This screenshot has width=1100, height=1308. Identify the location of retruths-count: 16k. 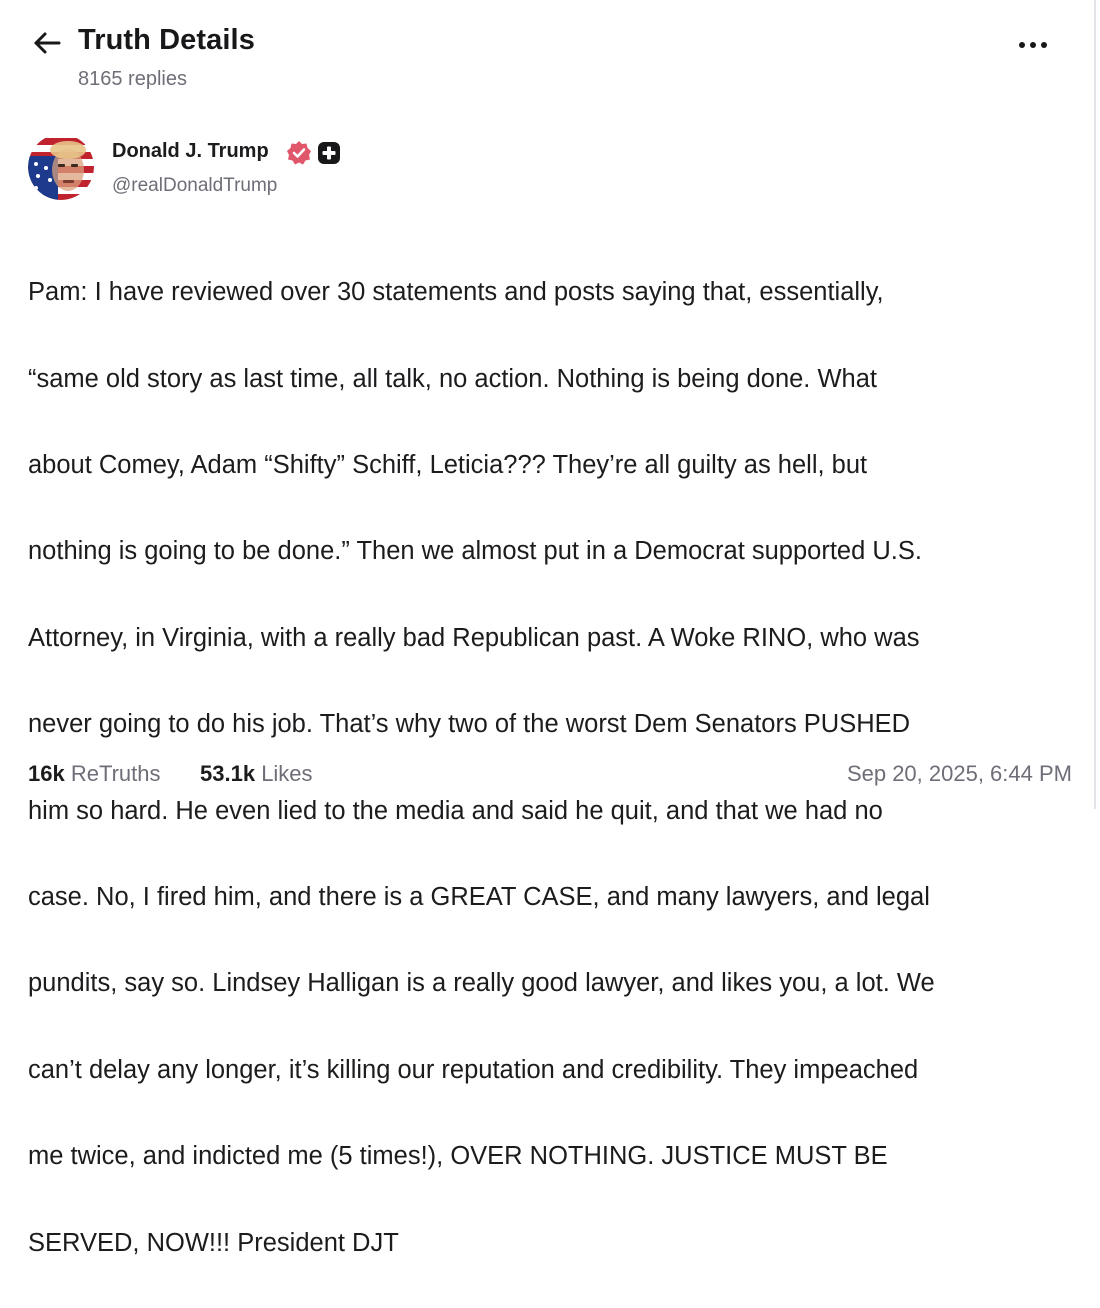
(46, 773).